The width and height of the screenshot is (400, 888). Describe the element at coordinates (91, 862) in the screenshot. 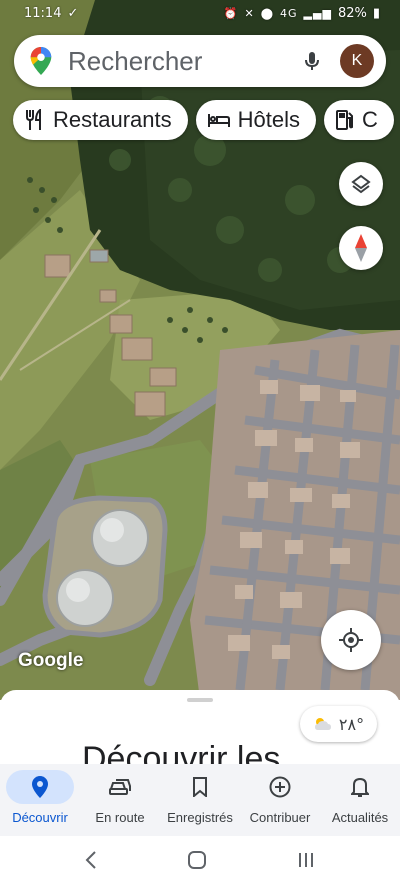

I see `back-icon` at that location.